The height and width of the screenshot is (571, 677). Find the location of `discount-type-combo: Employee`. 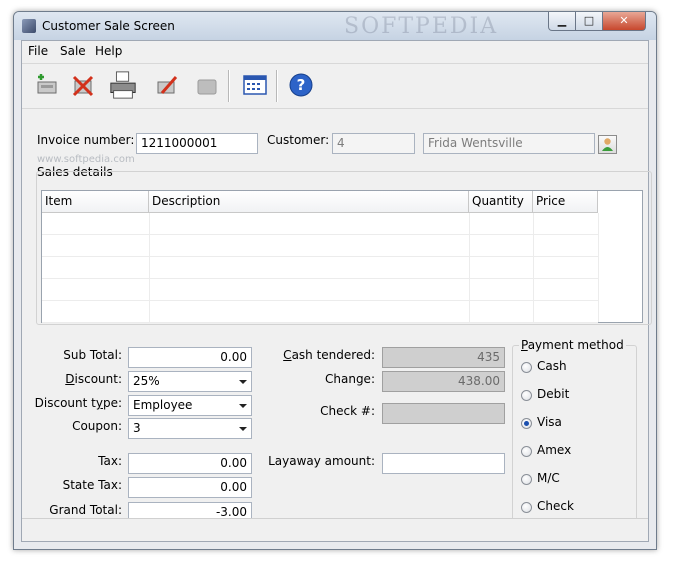

discount-type-combo: Employee is located at coordinates (190, 405).